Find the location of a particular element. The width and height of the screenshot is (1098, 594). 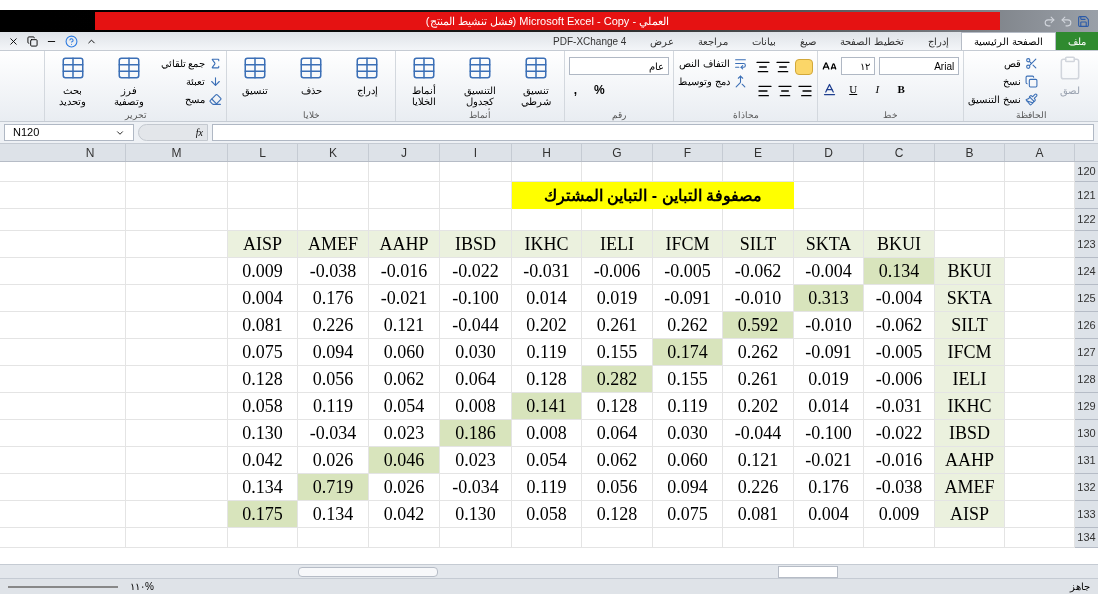

row-header: 127 is located at coordinates (1086, 352).